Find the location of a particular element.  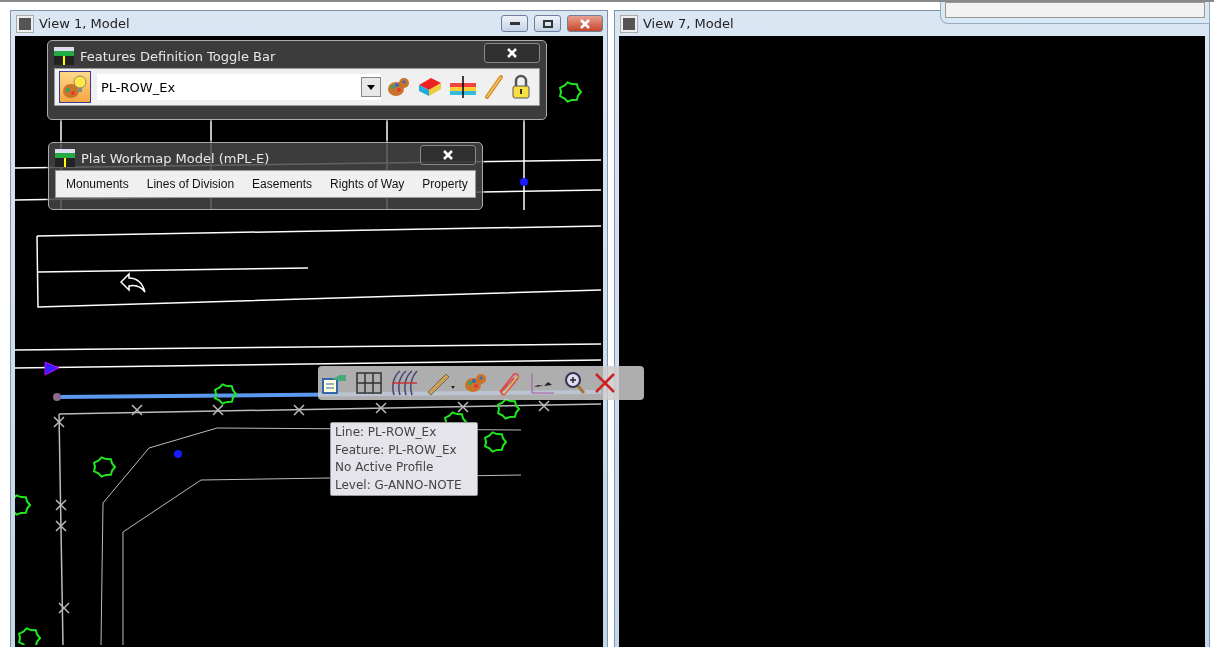

lock-button is located at coordinates (521, 87).